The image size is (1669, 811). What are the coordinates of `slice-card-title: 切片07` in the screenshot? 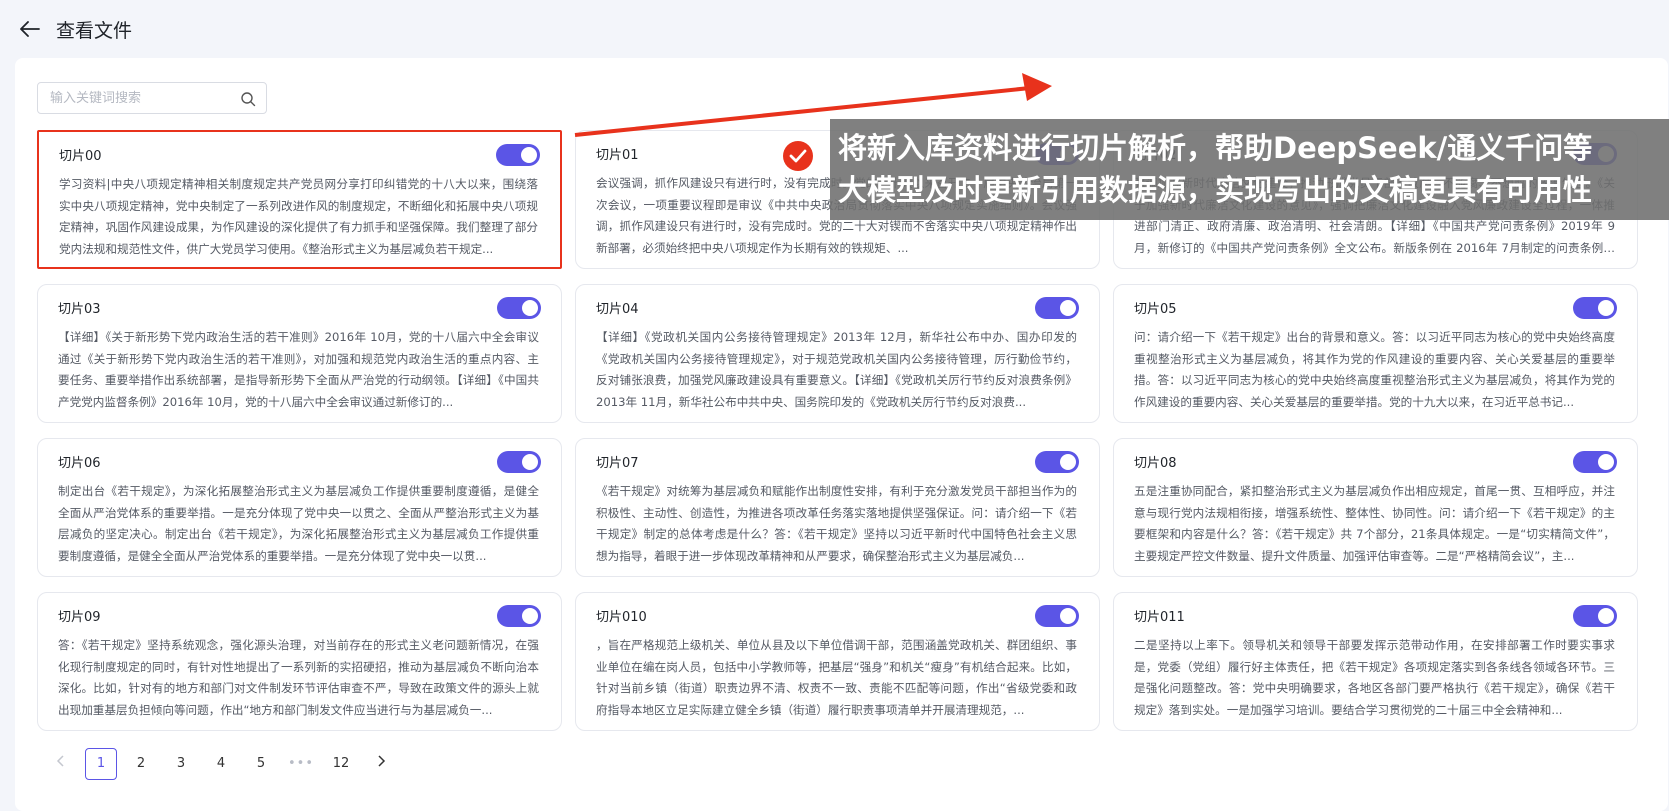 It's located at (617, 463).